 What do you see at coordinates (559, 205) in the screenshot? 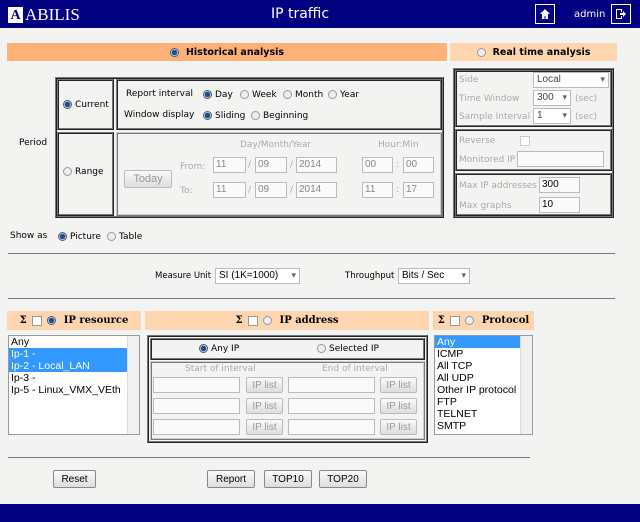
I see `max-graphs-input: 10` at bounding box center [559, 205].